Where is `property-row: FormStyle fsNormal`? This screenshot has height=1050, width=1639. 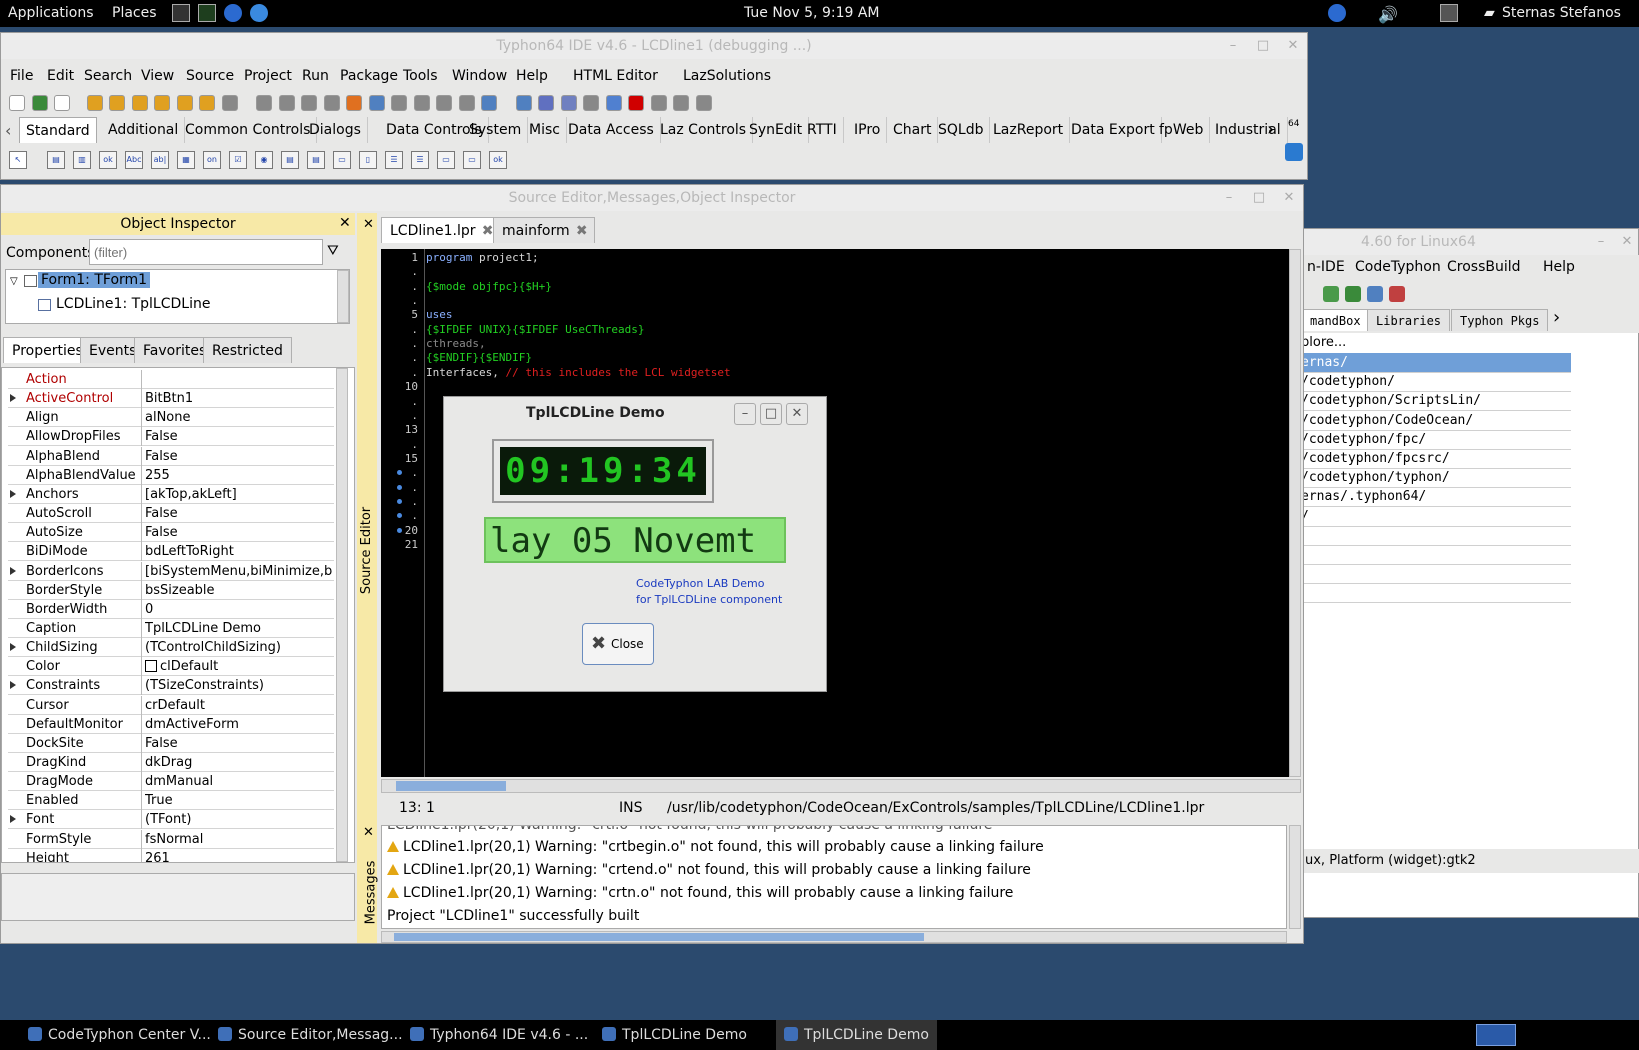 property-row: FormStyle fsNormal is located at coordinates (171, 839).